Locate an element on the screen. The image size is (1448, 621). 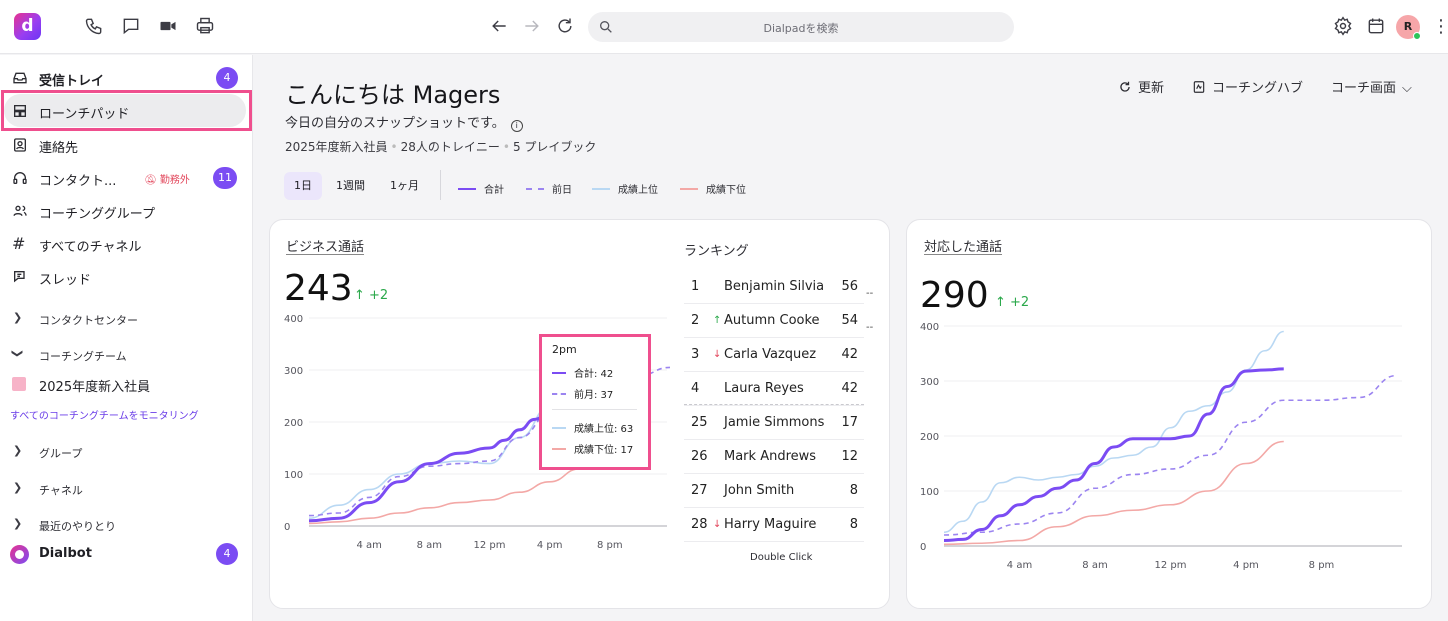
ranking-row: 25 Jamie Simmons 17 is located at coordinates (774, 423).